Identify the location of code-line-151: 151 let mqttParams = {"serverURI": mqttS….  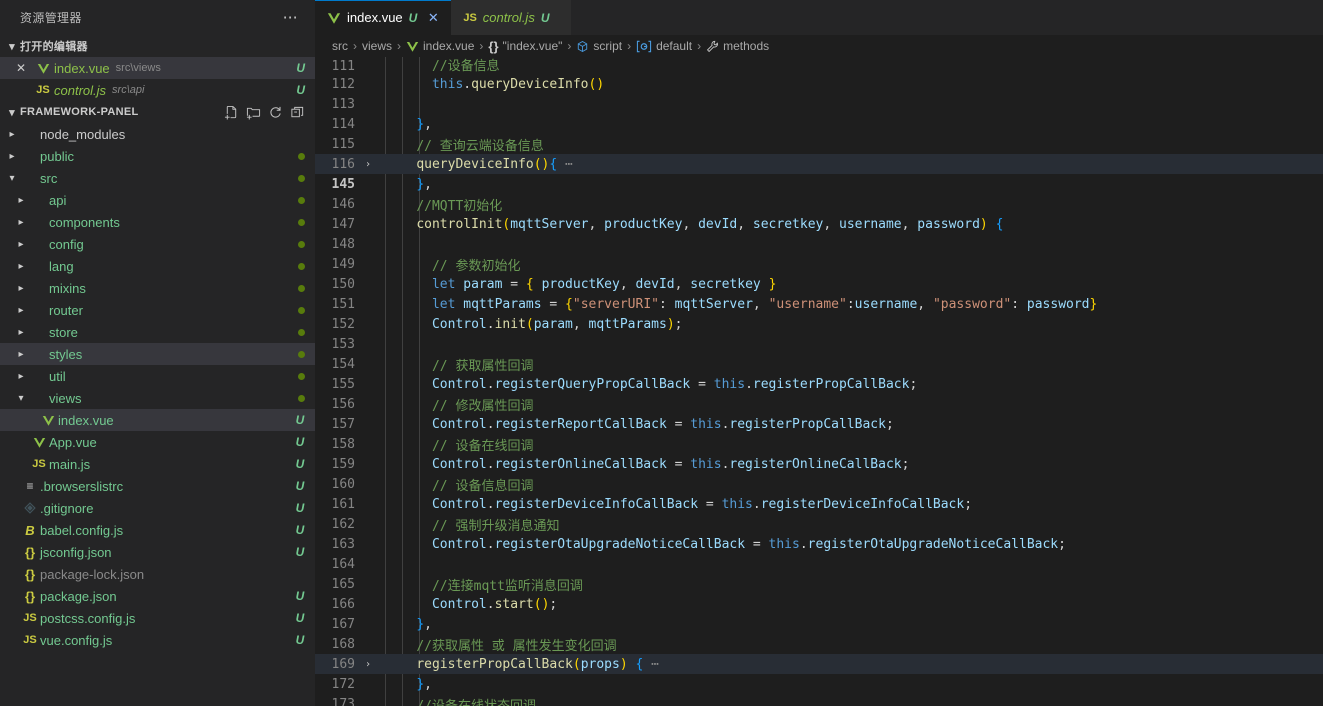
(819, 304).